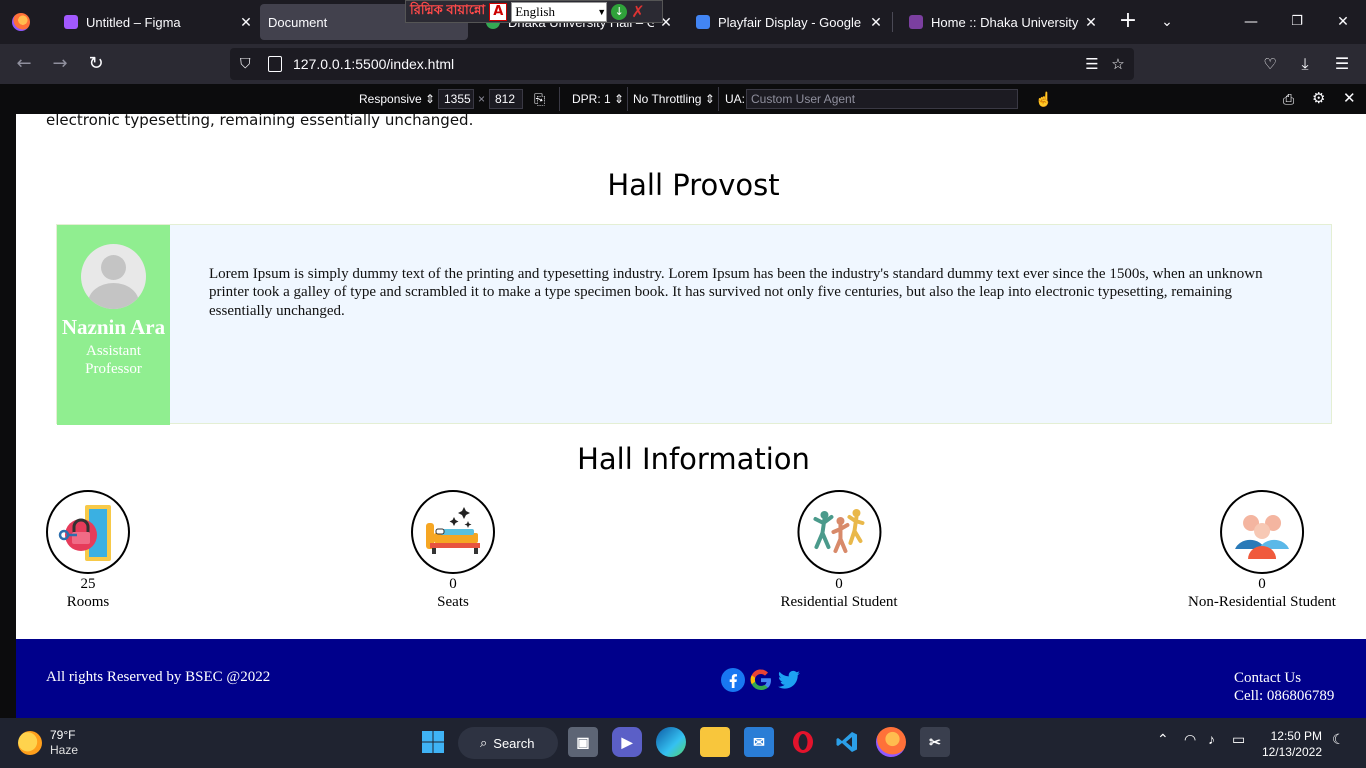  I want to click on close-rdm-icon: ✕, so click(1349, 99).